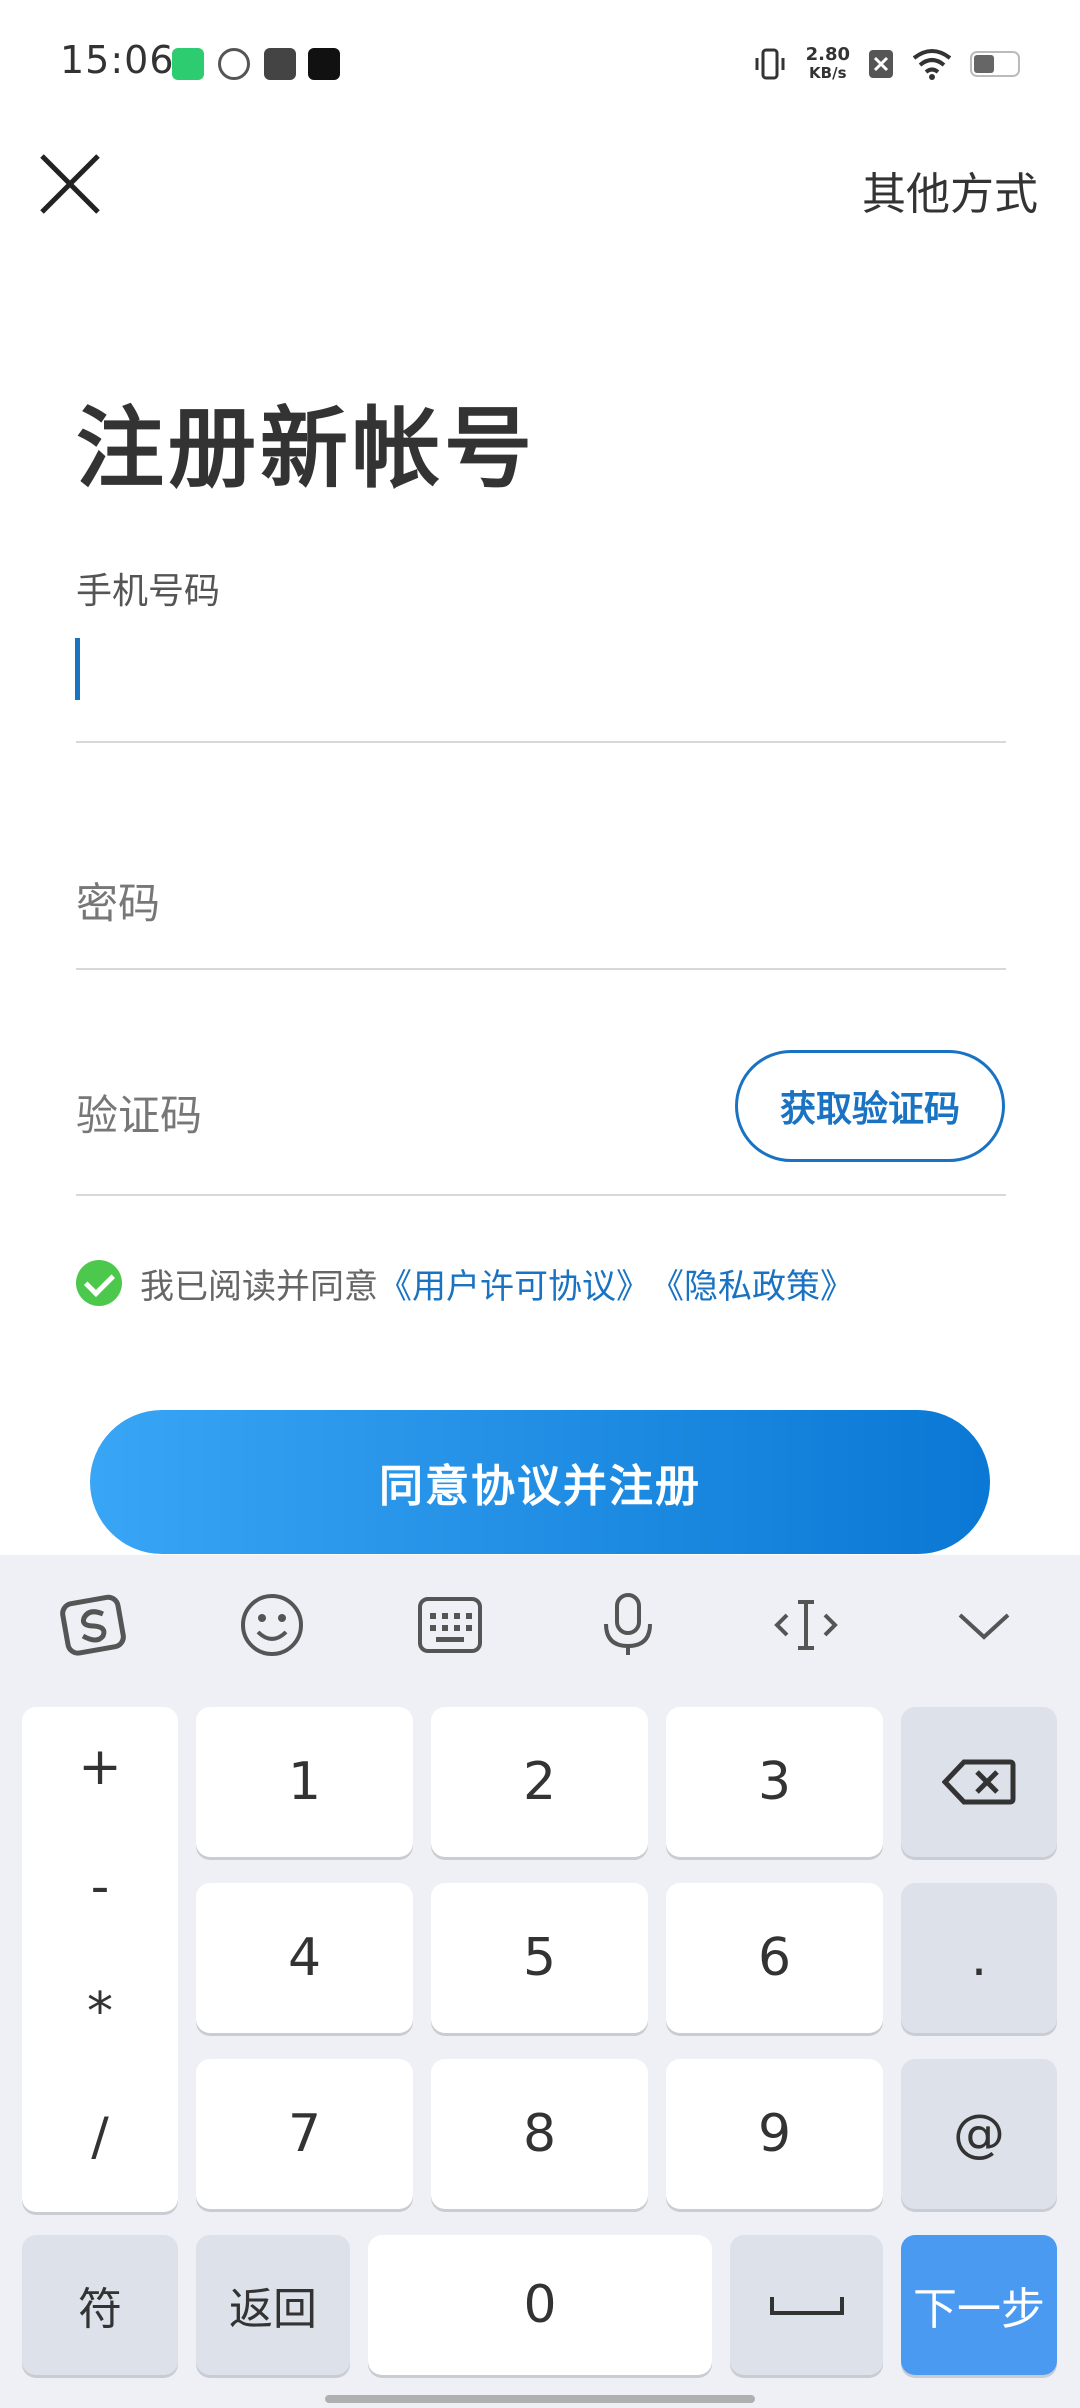 Image resolution: width=1080 pixels, height=2408 pixels. I want to click on symbol-column: + - * /, so click(100, 1959).